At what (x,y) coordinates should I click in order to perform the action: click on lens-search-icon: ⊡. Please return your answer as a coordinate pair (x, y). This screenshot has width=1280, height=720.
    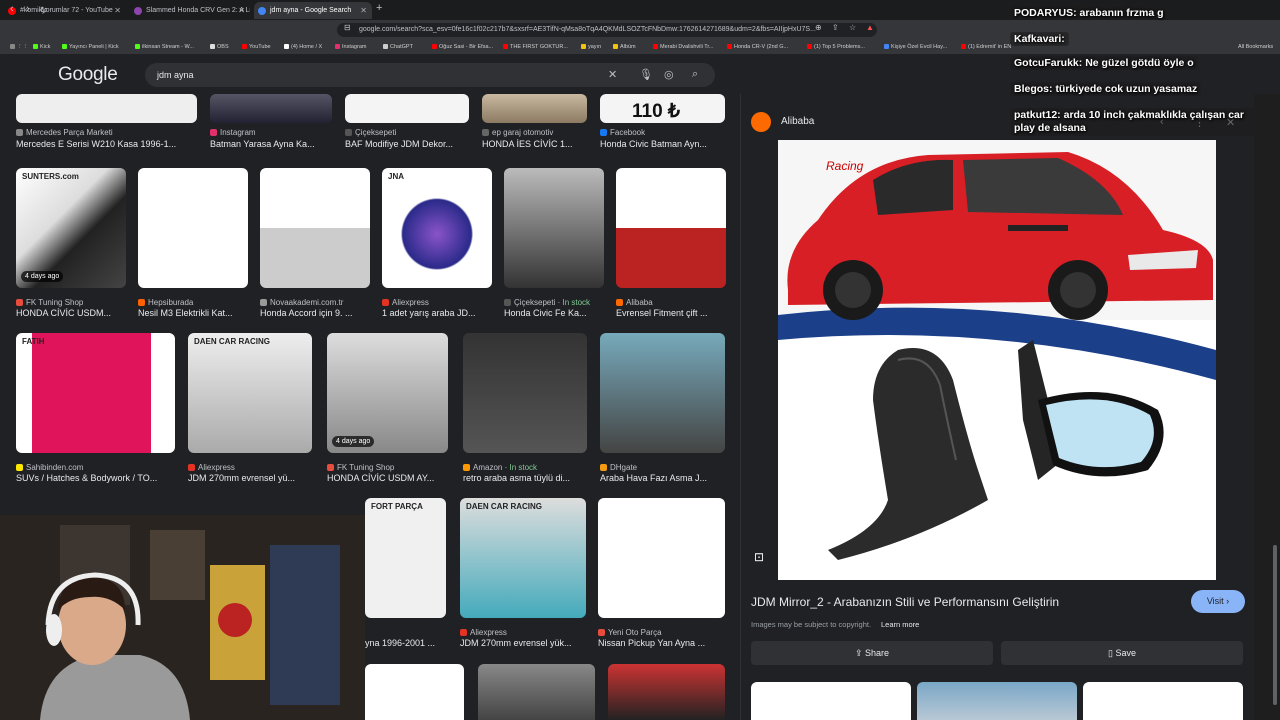
    Looking at the image, I should click on (759, 557).